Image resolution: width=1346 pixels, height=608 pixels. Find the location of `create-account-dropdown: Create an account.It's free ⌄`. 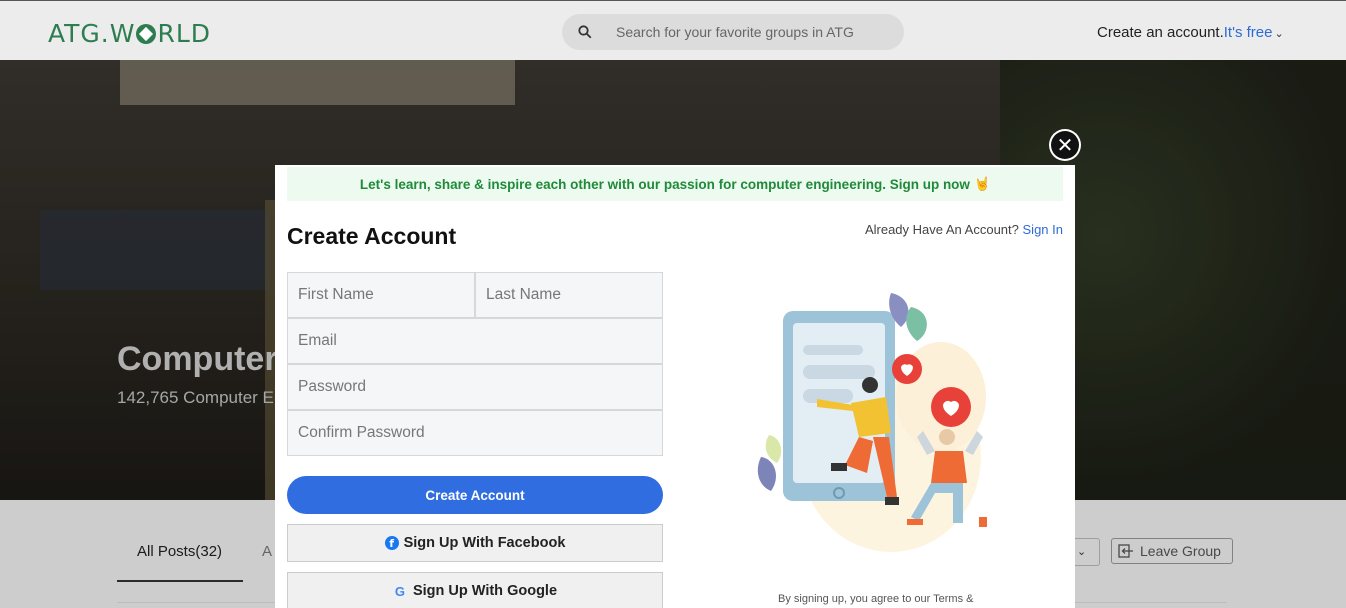

create-account-dropdown: Create an account.It's free ⌄ is located at coordinates (1190, 32).